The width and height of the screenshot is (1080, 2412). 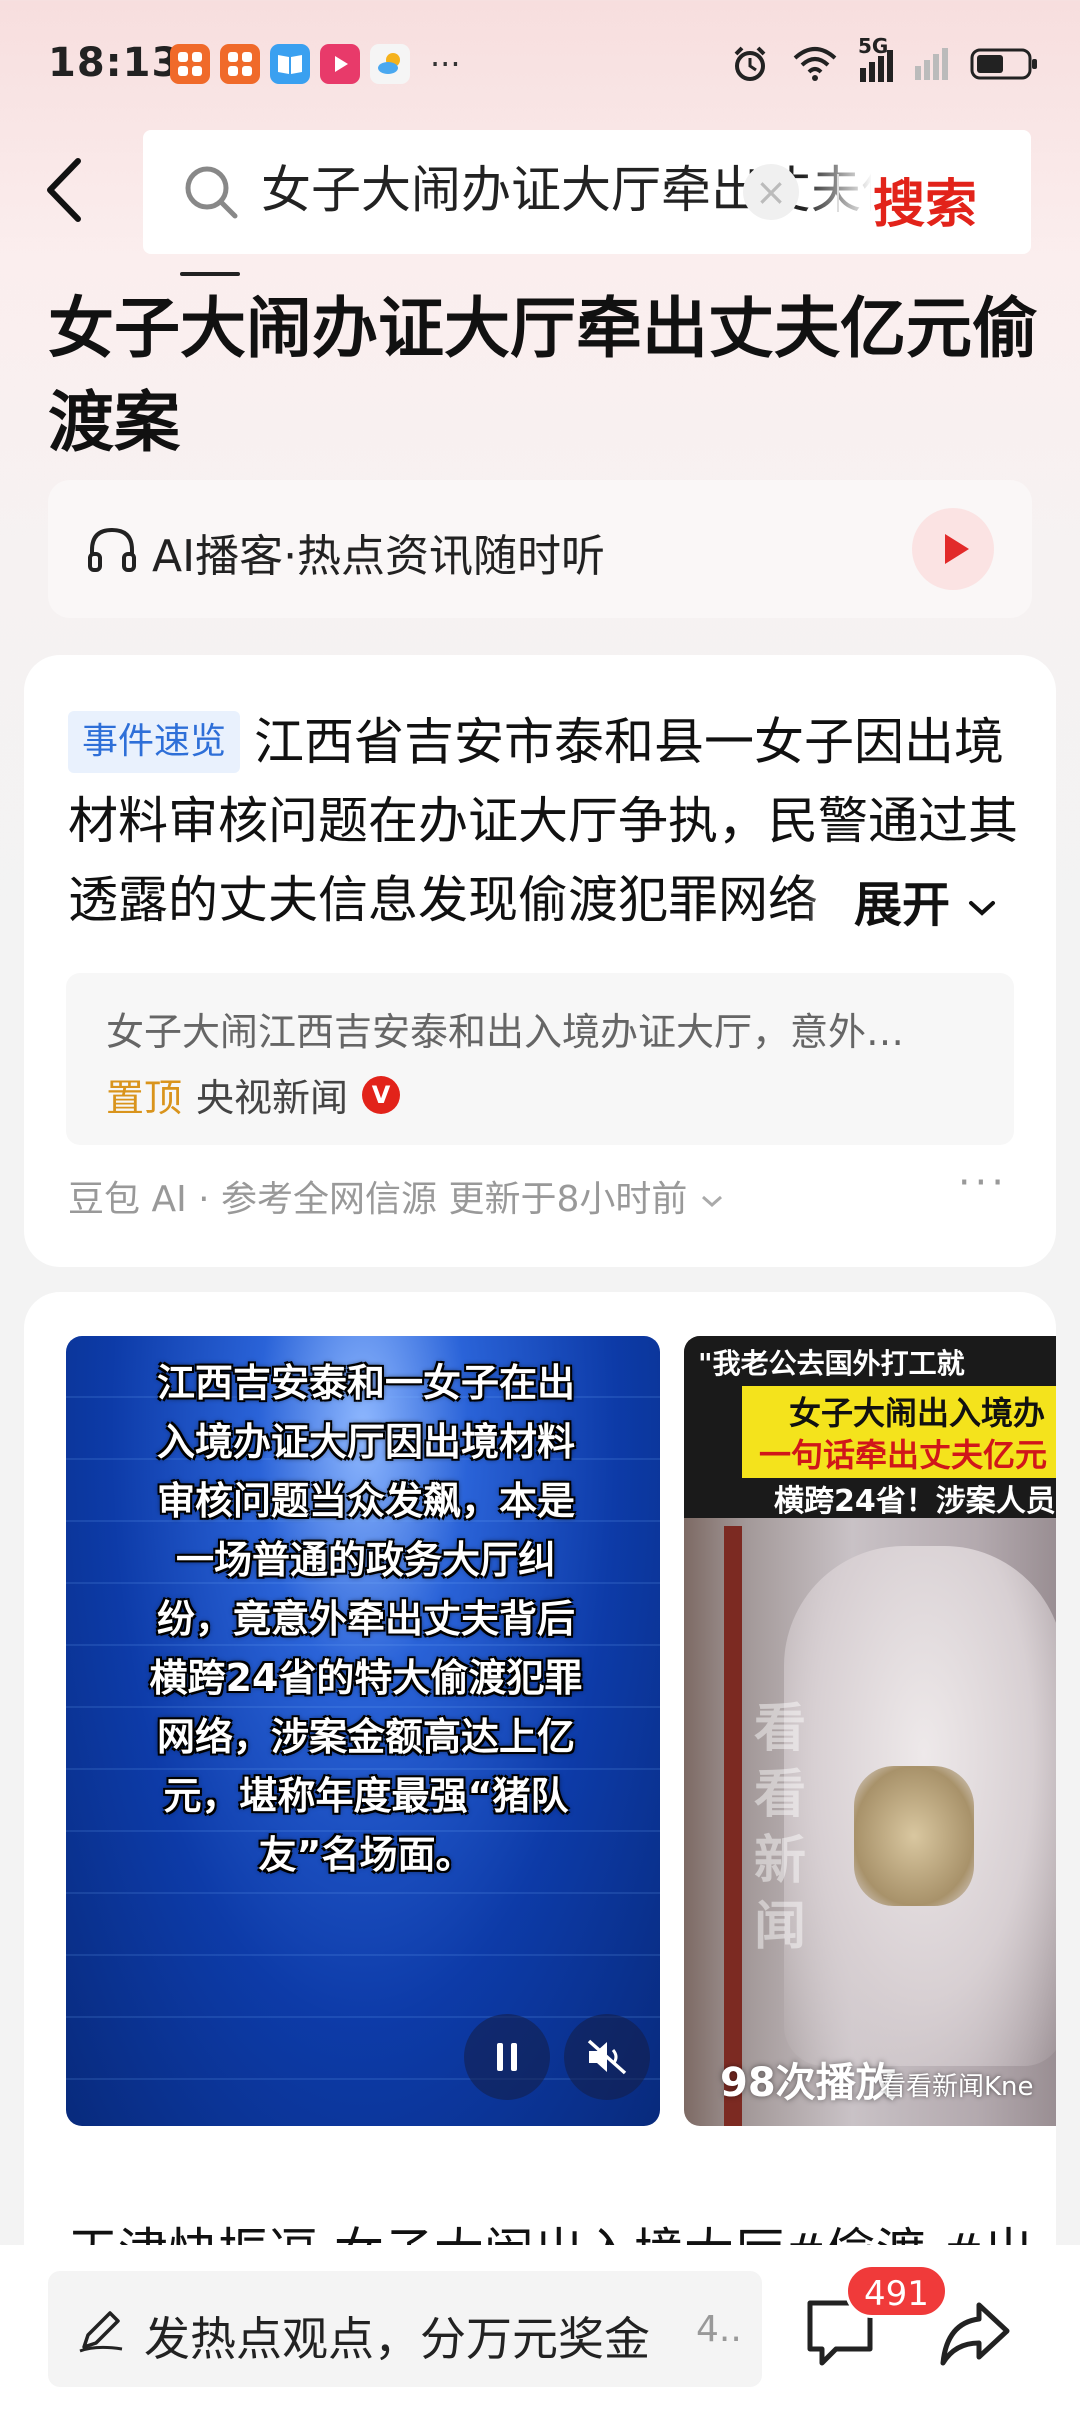 I want to click on book-icon, so click(x=290, y=64).